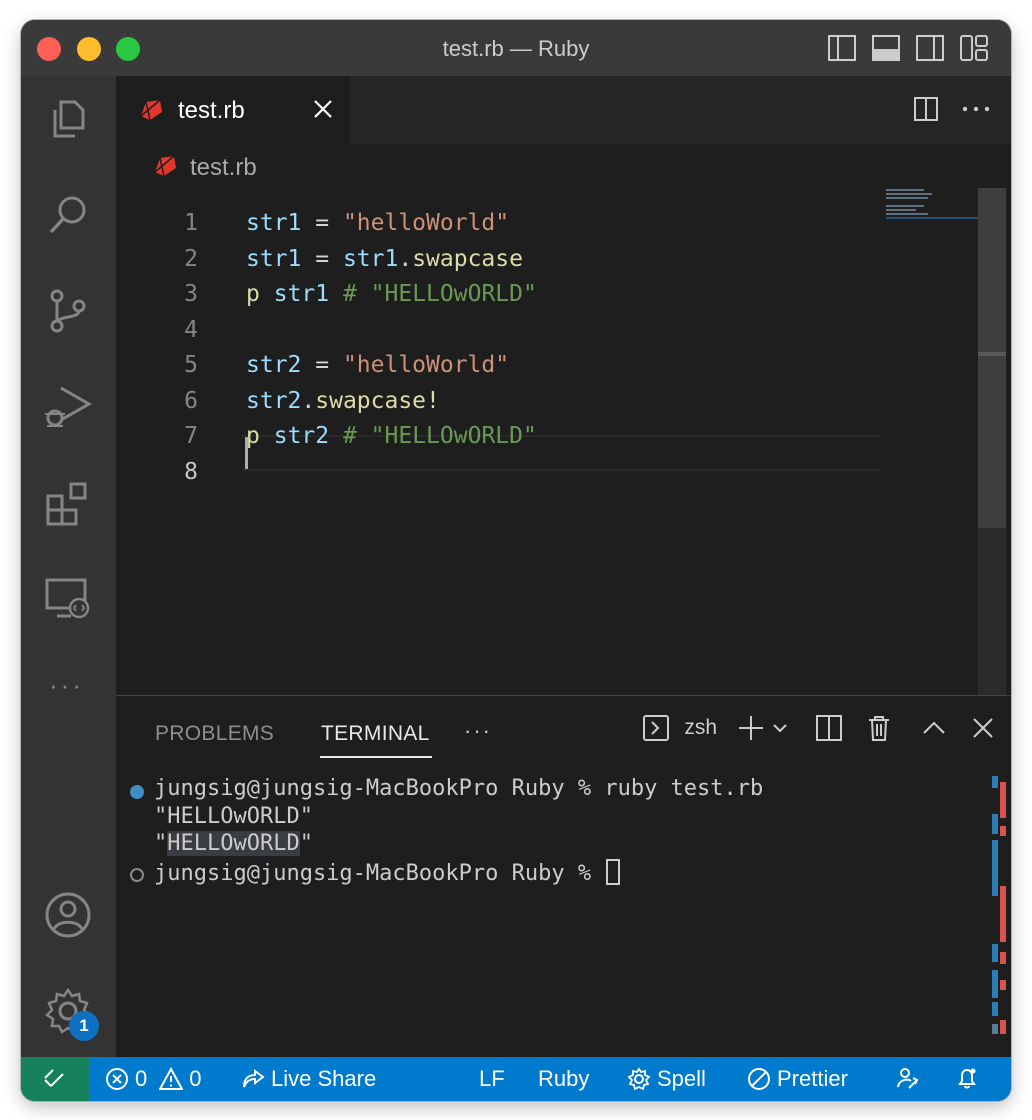 This screenshot has height=1120, width=1032. Describe the element at coordinates (974, 48) in the screenshot. I see `customize-layout-icon` at that location.